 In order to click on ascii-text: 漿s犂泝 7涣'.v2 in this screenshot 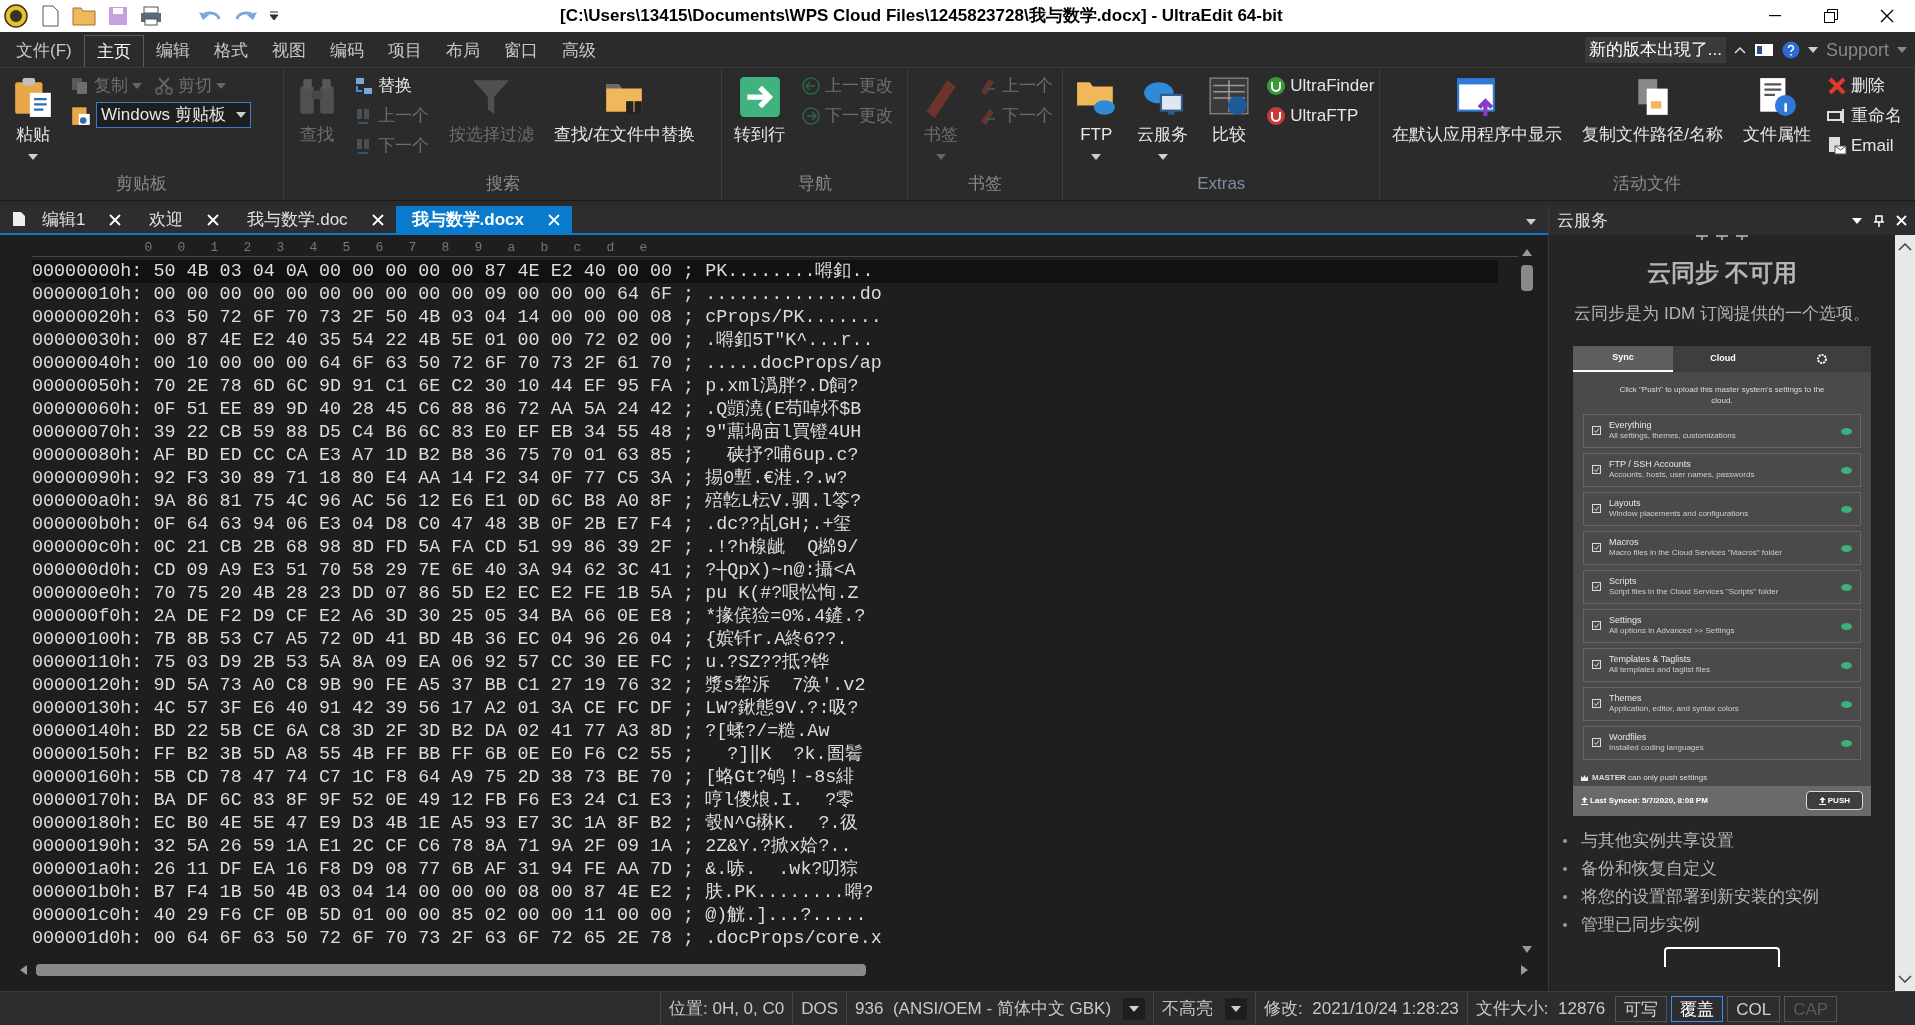, I will do `click(785, 685)`.